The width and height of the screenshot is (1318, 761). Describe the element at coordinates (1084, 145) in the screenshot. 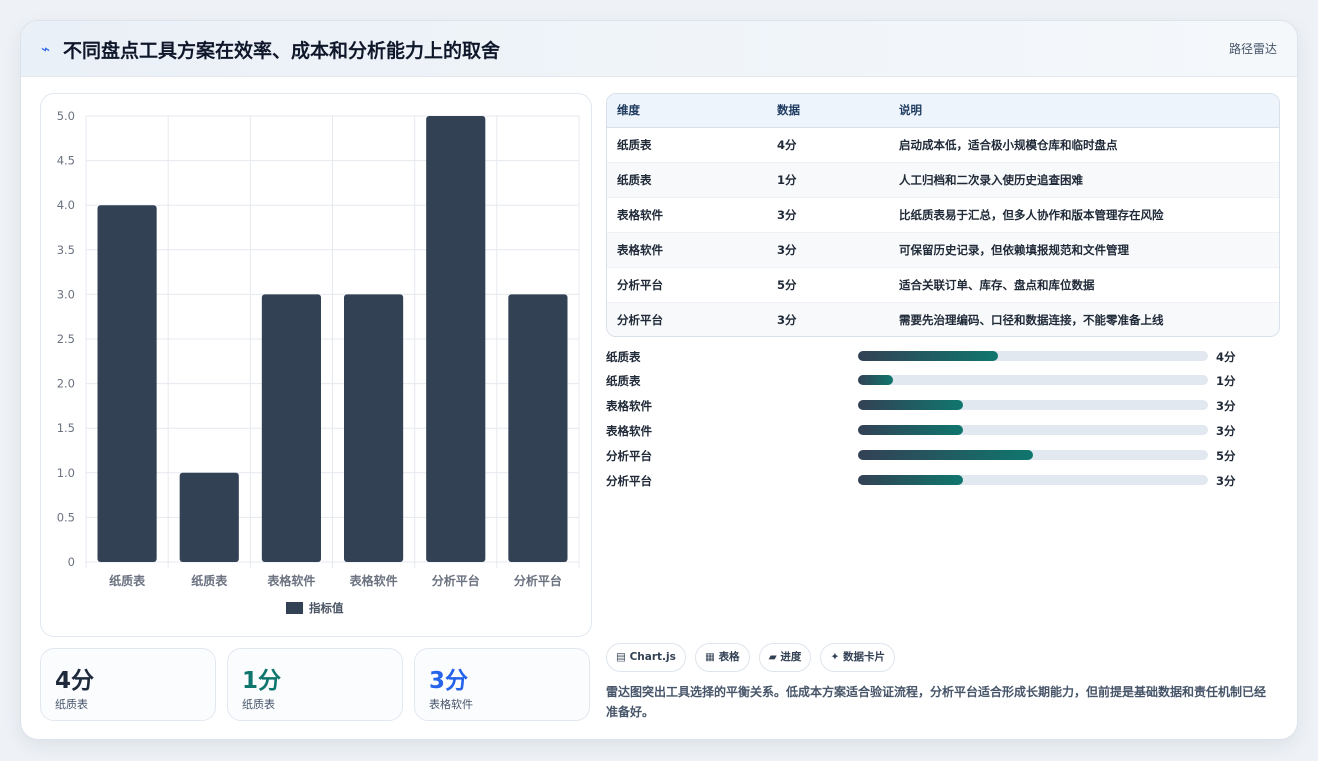

I see `cell-description: 启动成本低，适合极小规模仓库和临时盘点` at that location.